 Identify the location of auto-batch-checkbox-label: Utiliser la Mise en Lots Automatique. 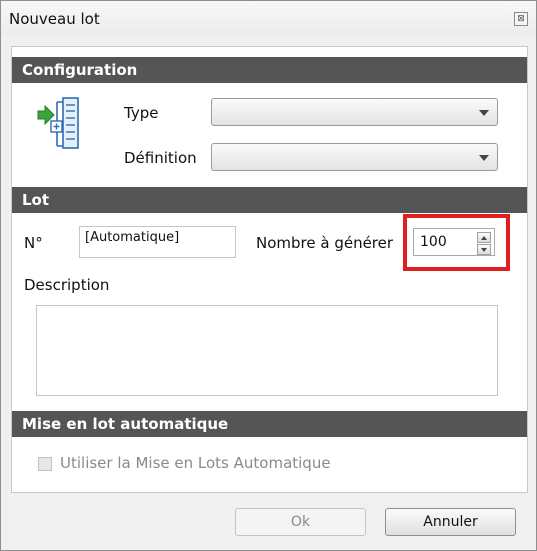
(195, 463).